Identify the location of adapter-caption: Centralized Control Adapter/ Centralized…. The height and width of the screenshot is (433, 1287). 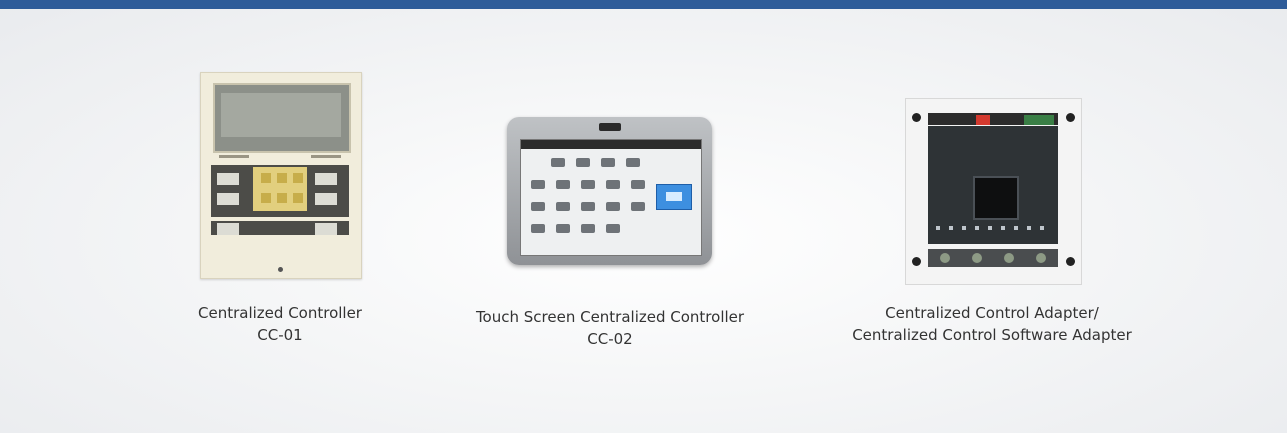
(992, 324).